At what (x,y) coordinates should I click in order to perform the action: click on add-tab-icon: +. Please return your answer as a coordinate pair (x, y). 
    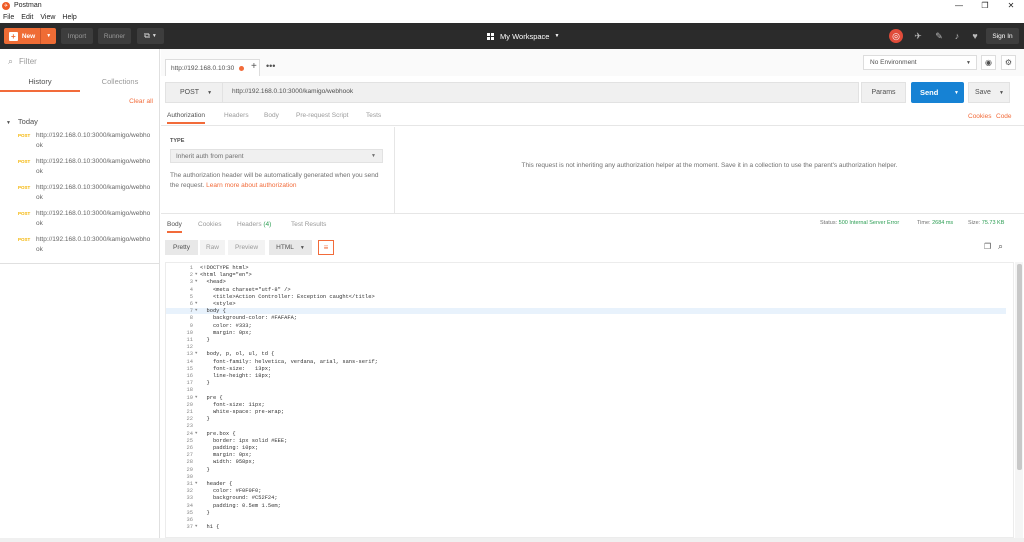
    Looking at the image, I should click on (256, 66).